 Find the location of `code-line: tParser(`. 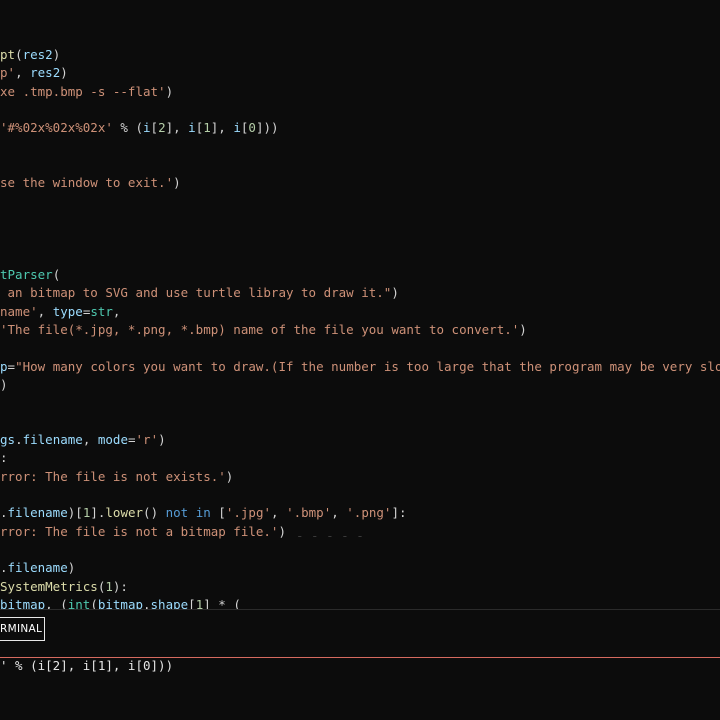

code-line: tParser( is located at coordinates (30, 275).